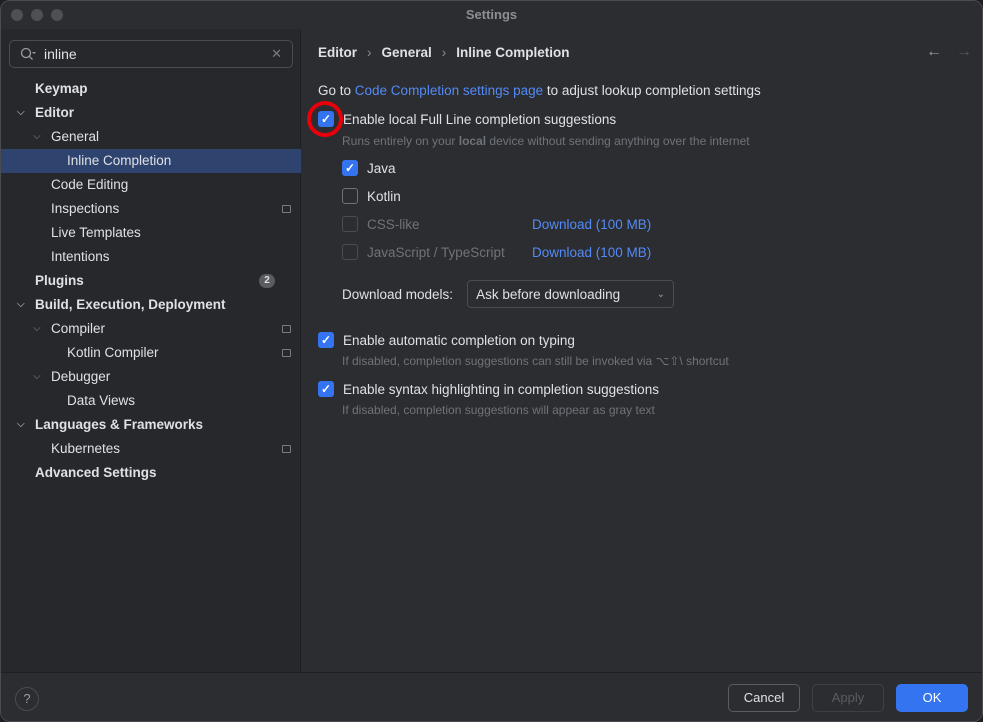 The height and width of the screenshot is (722, 983). What do you see at coordinates (151, 377) in the screenshot?
I see `tree-item: ⌵ Debugger` at bounding box center [151, 377].